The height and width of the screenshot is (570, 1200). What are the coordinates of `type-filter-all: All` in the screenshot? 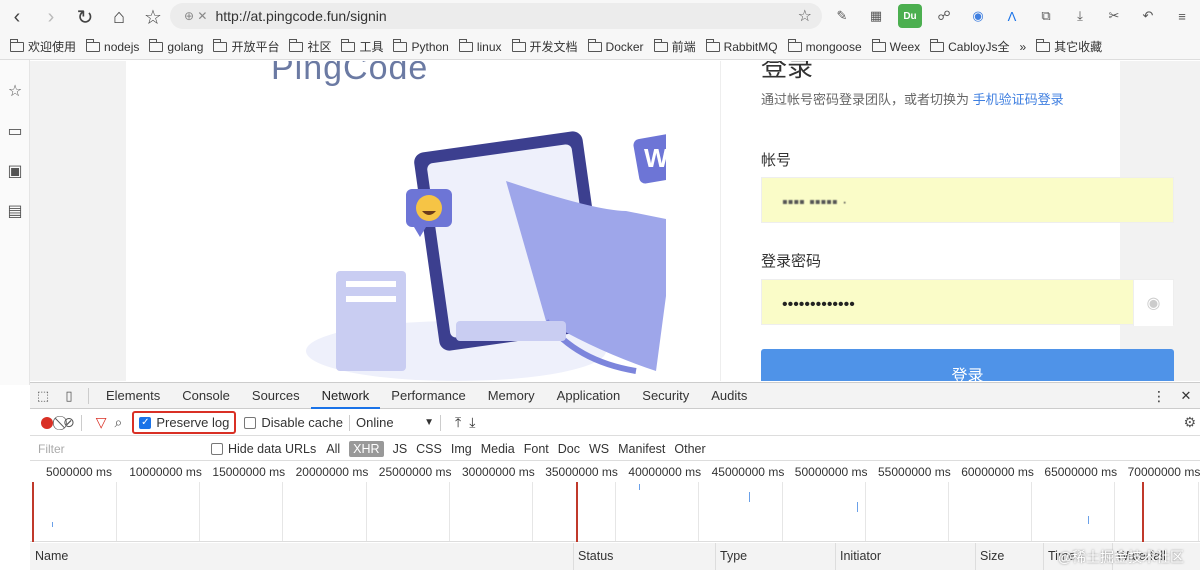 It's located at (333, 449).